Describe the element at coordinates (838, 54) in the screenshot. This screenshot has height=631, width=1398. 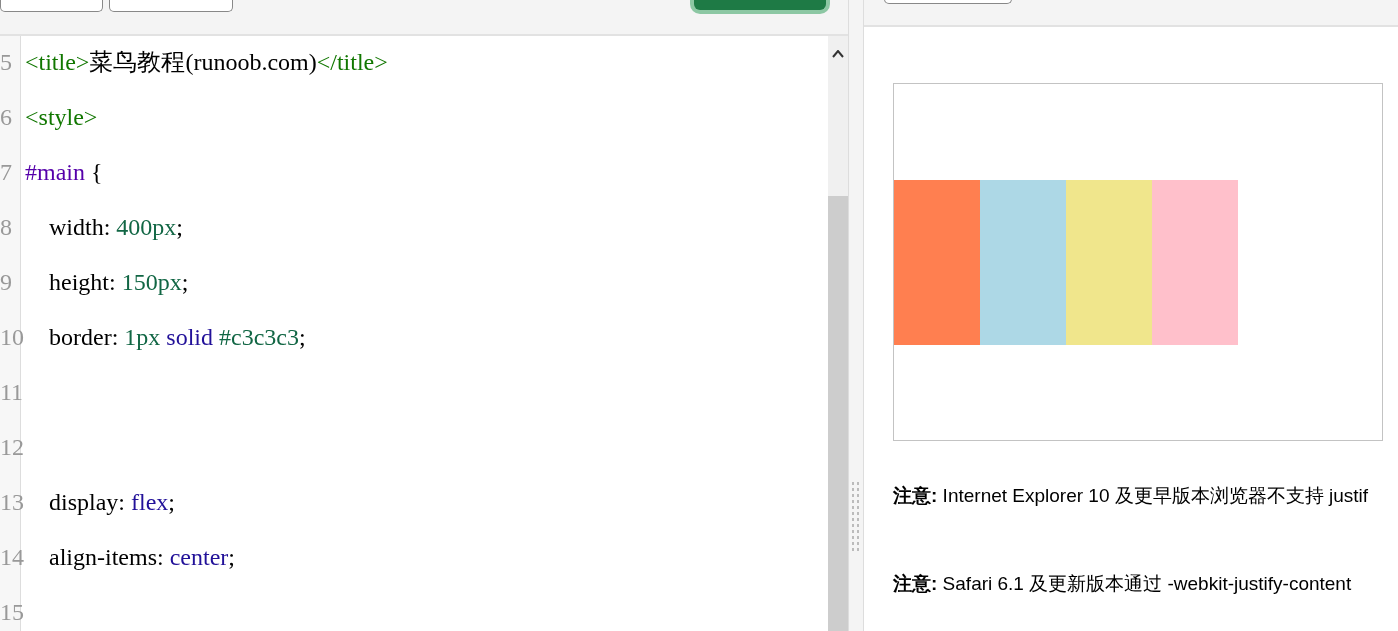
I see `scroll-up-icon` at that location.